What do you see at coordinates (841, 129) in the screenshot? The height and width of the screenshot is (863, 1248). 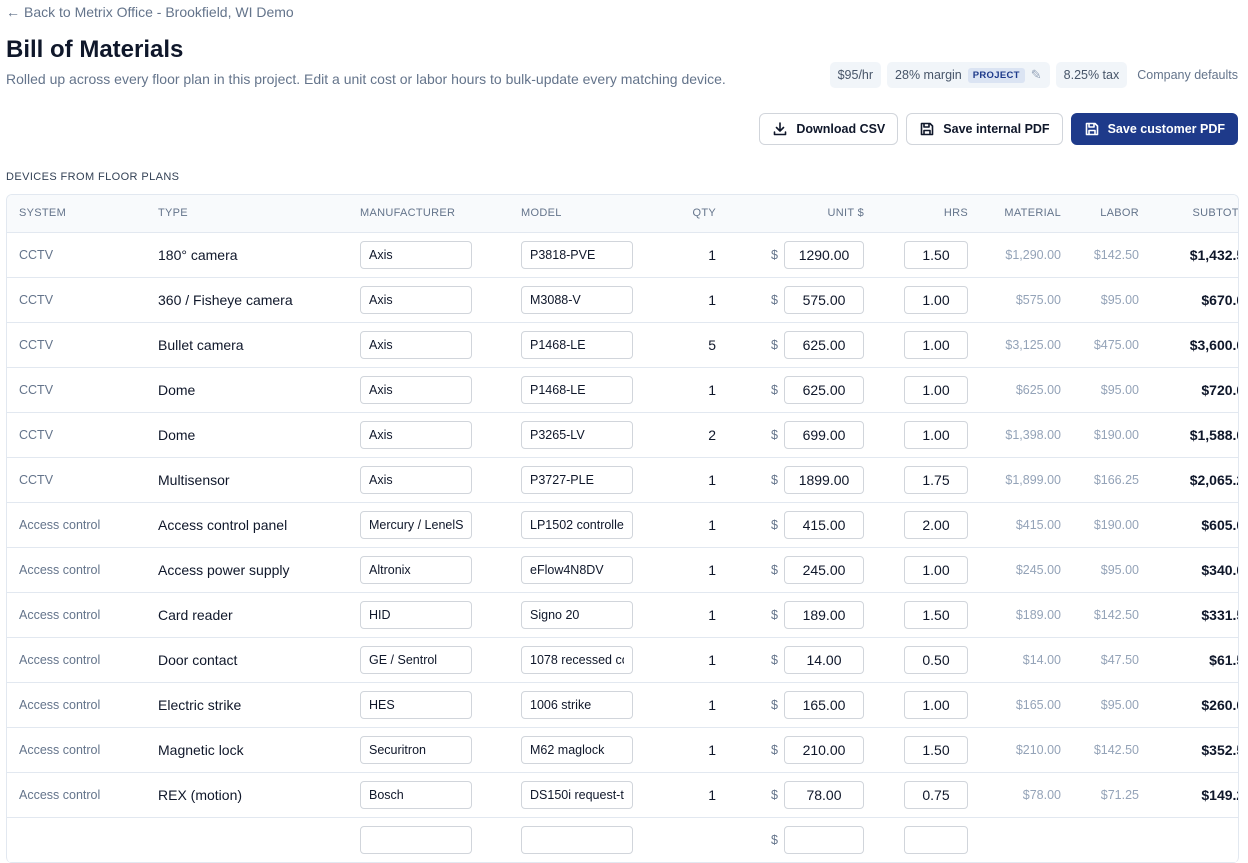 I see `download-csv-label: Download CSV` at bounding box center [841, 129].